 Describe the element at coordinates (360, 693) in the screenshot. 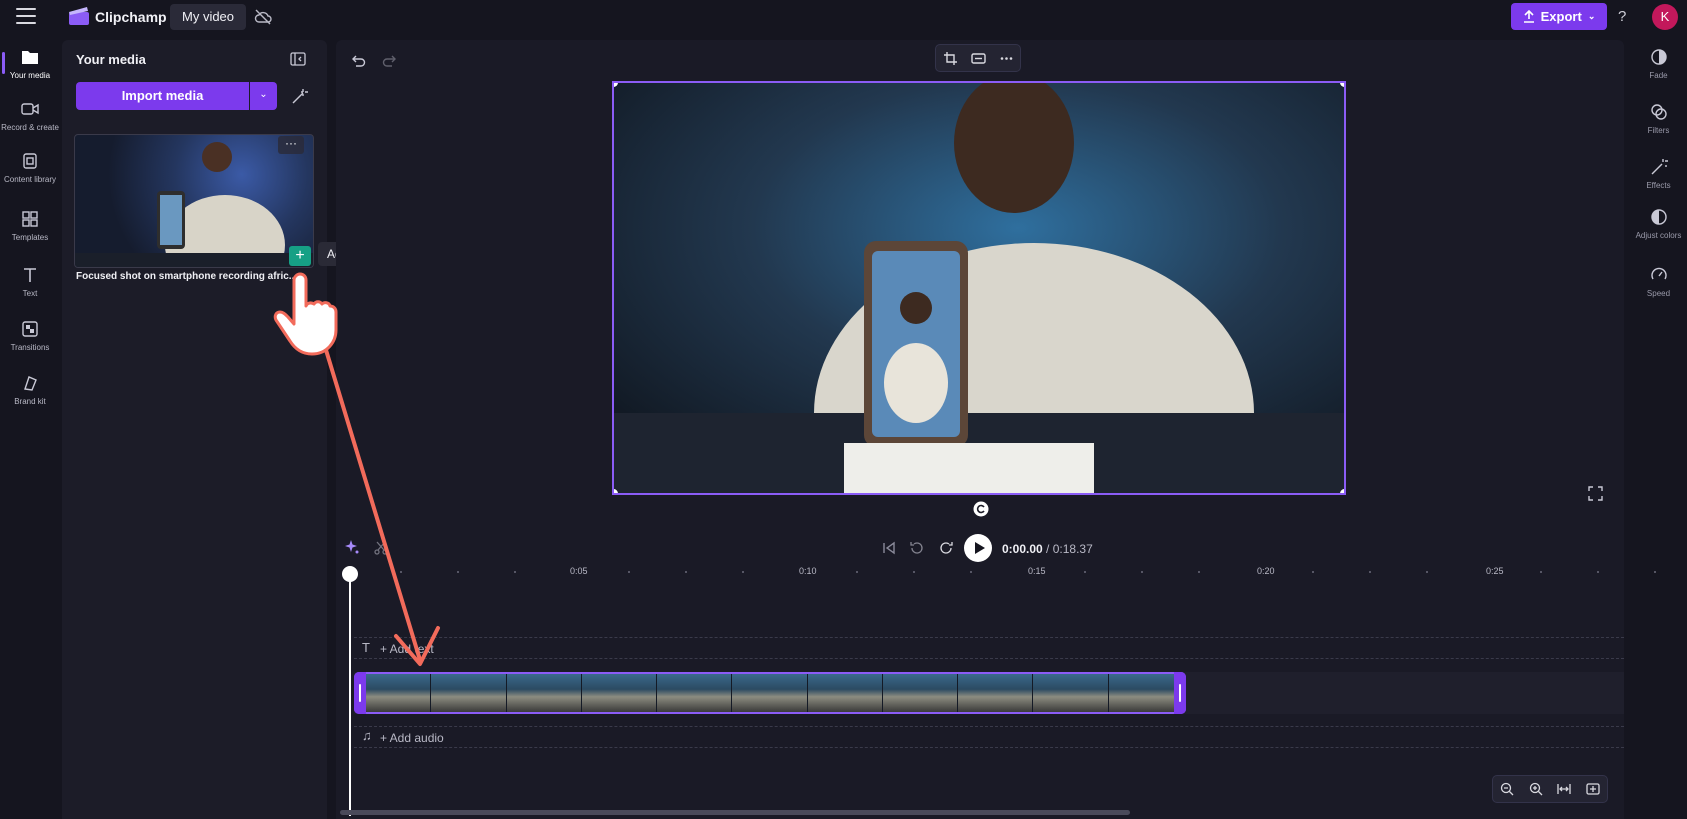

I see `clip-trim-handle-left` at that location.